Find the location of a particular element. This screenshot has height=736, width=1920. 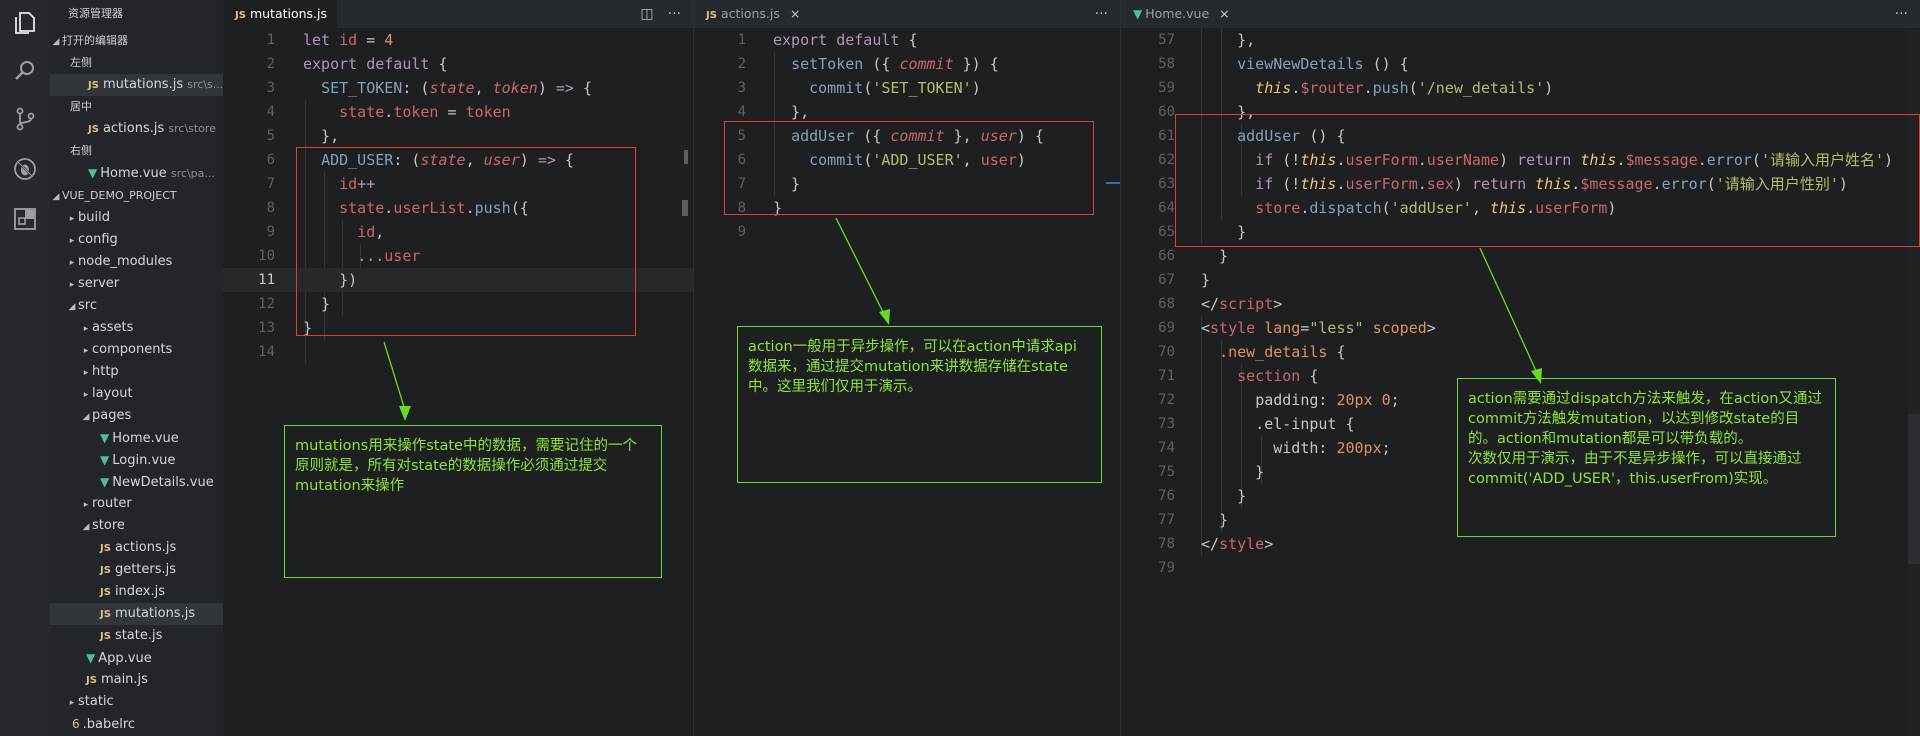

open-editors-header: ◢ 打开的编辑器 is located at coordinates (136, 41).